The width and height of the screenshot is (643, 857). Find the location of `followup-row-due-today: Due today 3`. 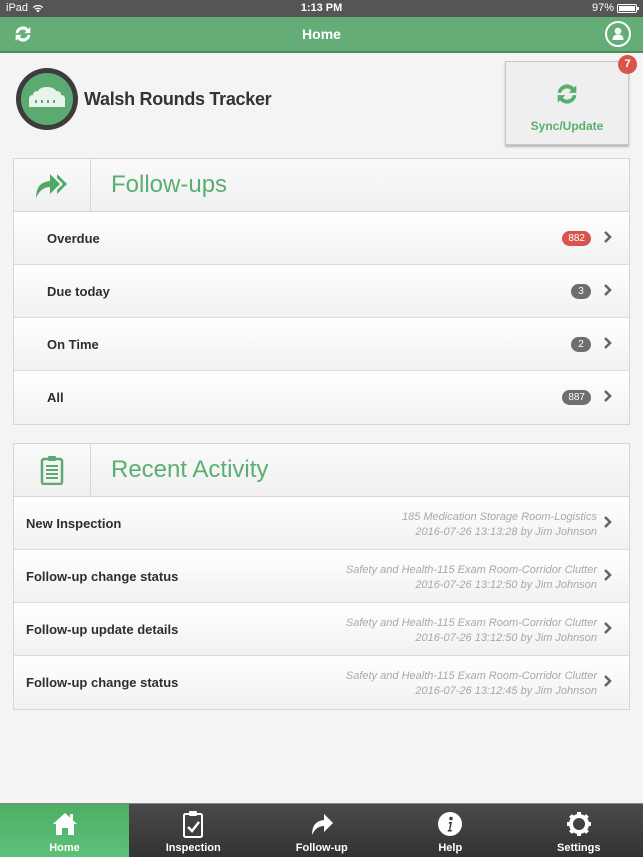

followup-row-due-today: Due today 3 is located at coordinates (321, 291).